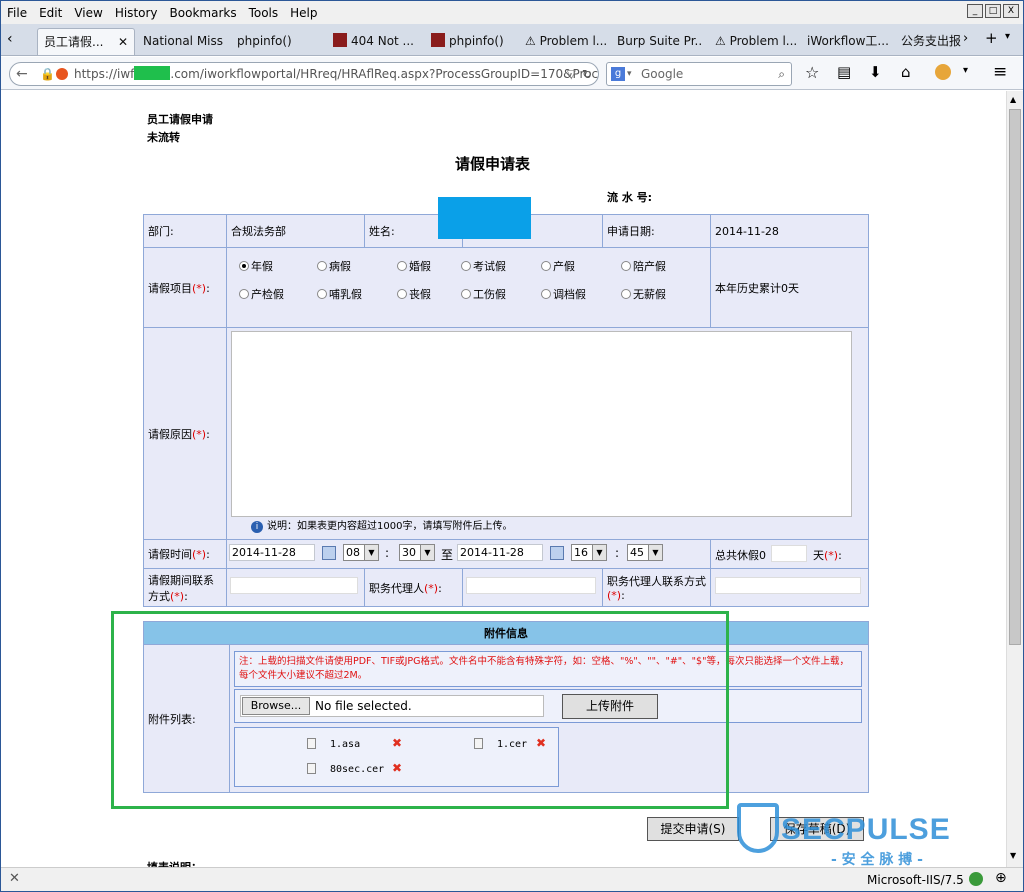 The height and width of the screenshot is (892, 1024). What do you see at coordinates (563, 294) in the screenshot?
I see `radio-transfer: 调档假` at bounding box center [563, 294].